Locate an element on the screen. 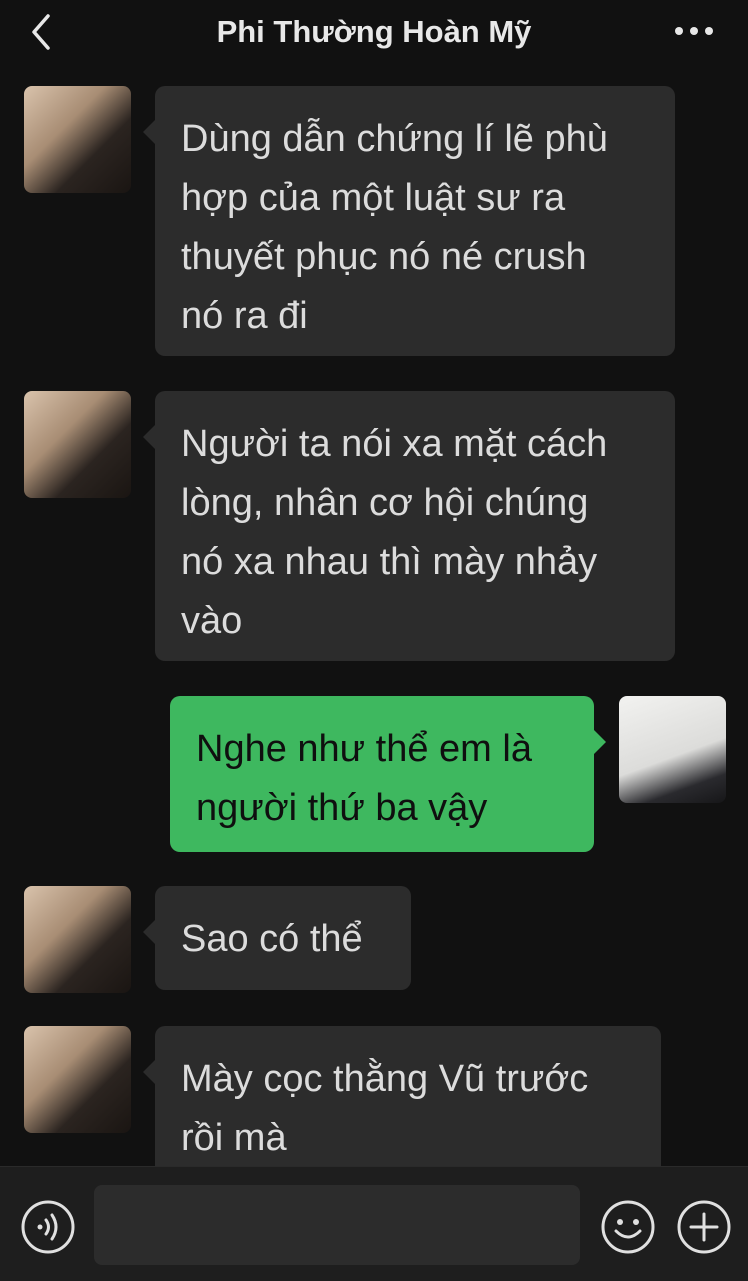  emoji-icon is located at coordinates (628, 1227).